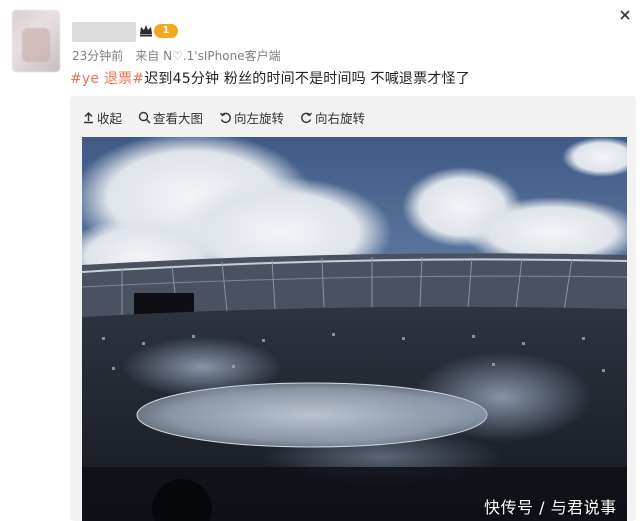 This screenshot has width=640, height=521. What do you see at coordinates (221, 56) in the screenshot?
I see `source-name: N♡.1'sIPhone客户端` at bounding box center [221, 56].